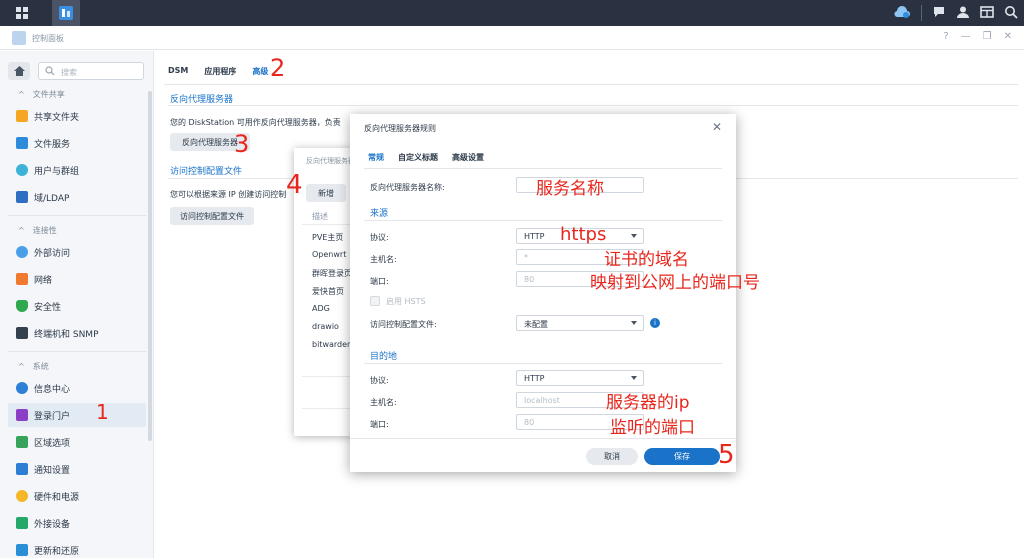  What do you see at coordinates (22, 550) in the screenshot?
I see `update-icon` at bounding box center [22, 550].